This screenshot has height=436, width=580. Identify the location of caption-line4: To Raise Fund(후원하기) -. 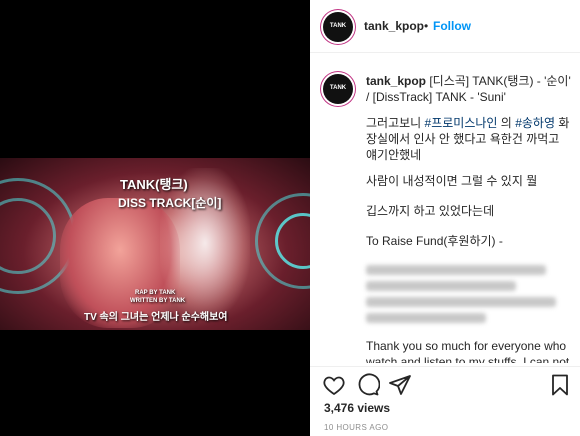
(434, 241).